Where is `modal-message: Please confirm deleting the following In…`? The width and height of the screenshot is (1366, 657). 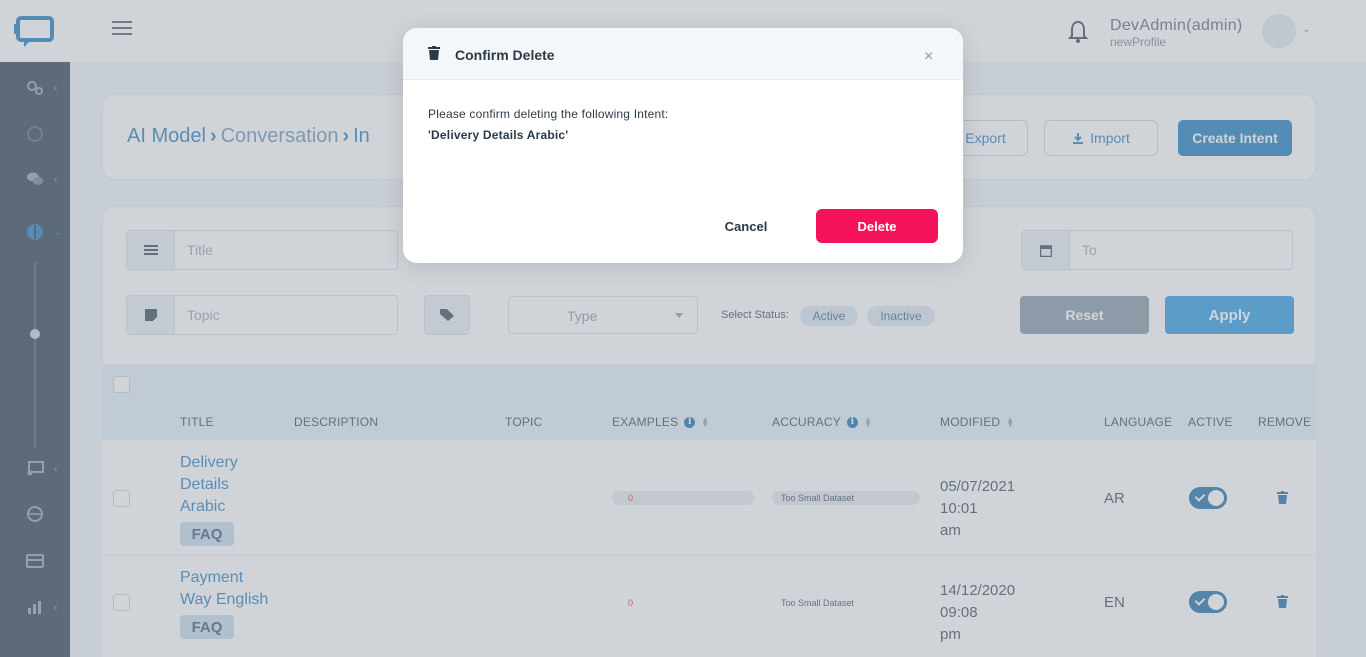 modal-message: Please confirm deleting the following In… is located at coordinates (548, 114).